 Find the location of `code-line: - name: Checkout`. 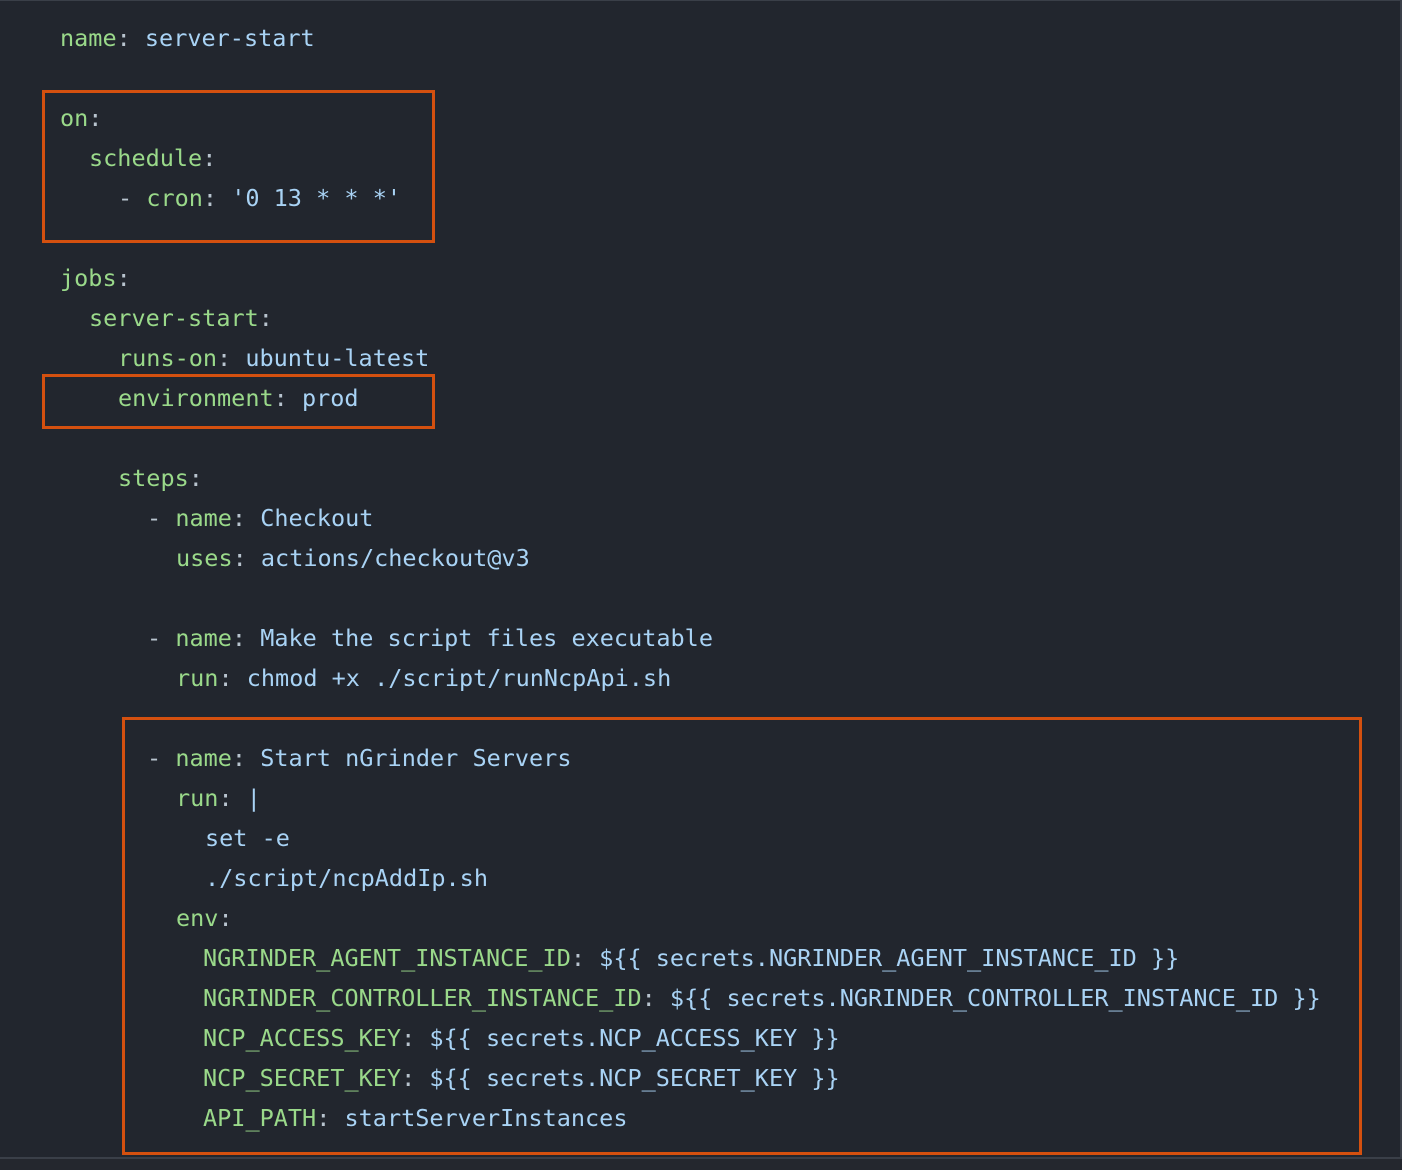

code-line: - name: Checkout is located at coordinates (186, 518).